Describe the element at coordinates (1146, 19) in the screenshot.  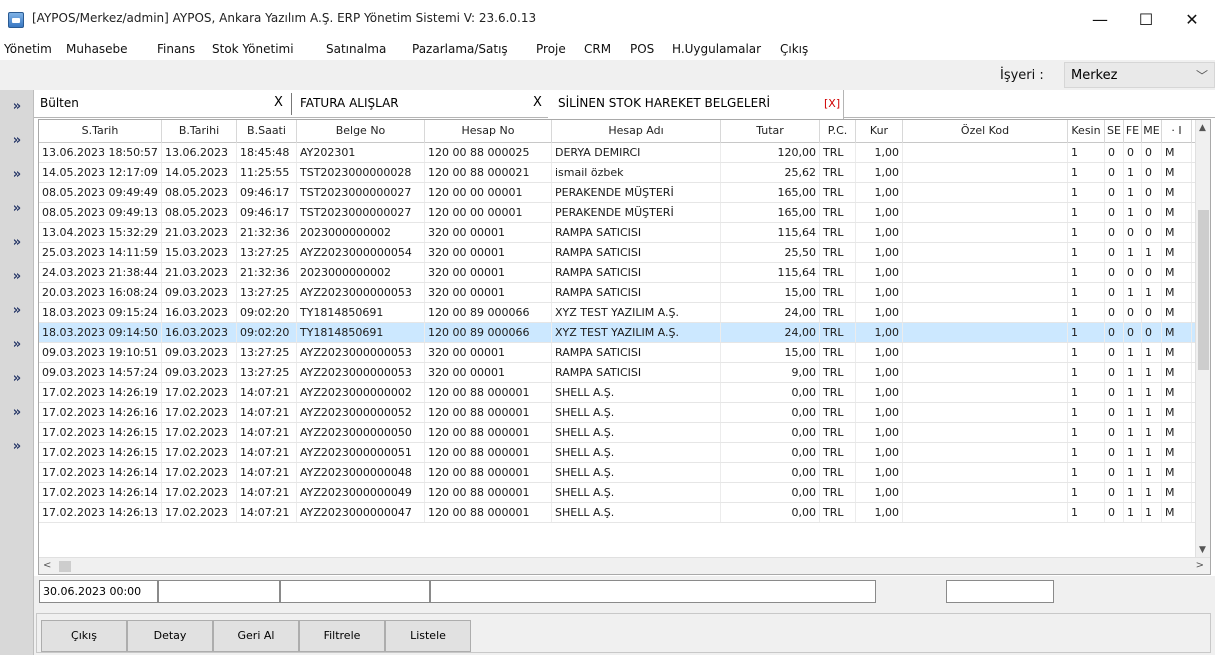
I see `maximize-button: ☐` at that location.